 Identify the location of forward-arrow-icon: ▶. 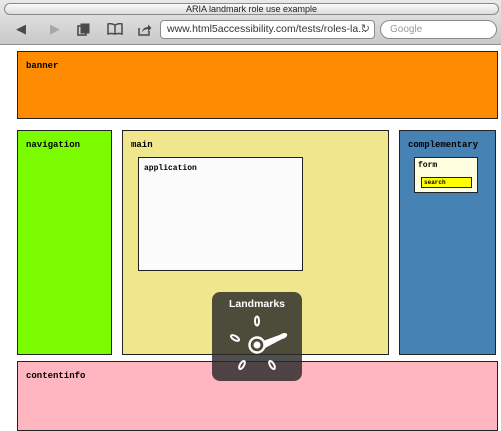
(55, 28).